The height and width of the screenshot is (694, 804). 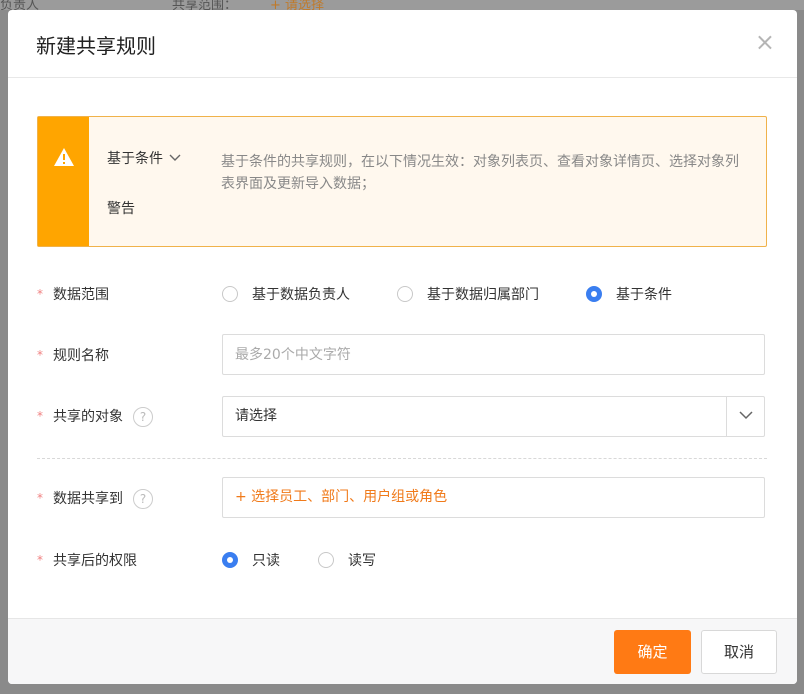 I want to click on share-object-select: 请选择, so click(x=493, y=416).